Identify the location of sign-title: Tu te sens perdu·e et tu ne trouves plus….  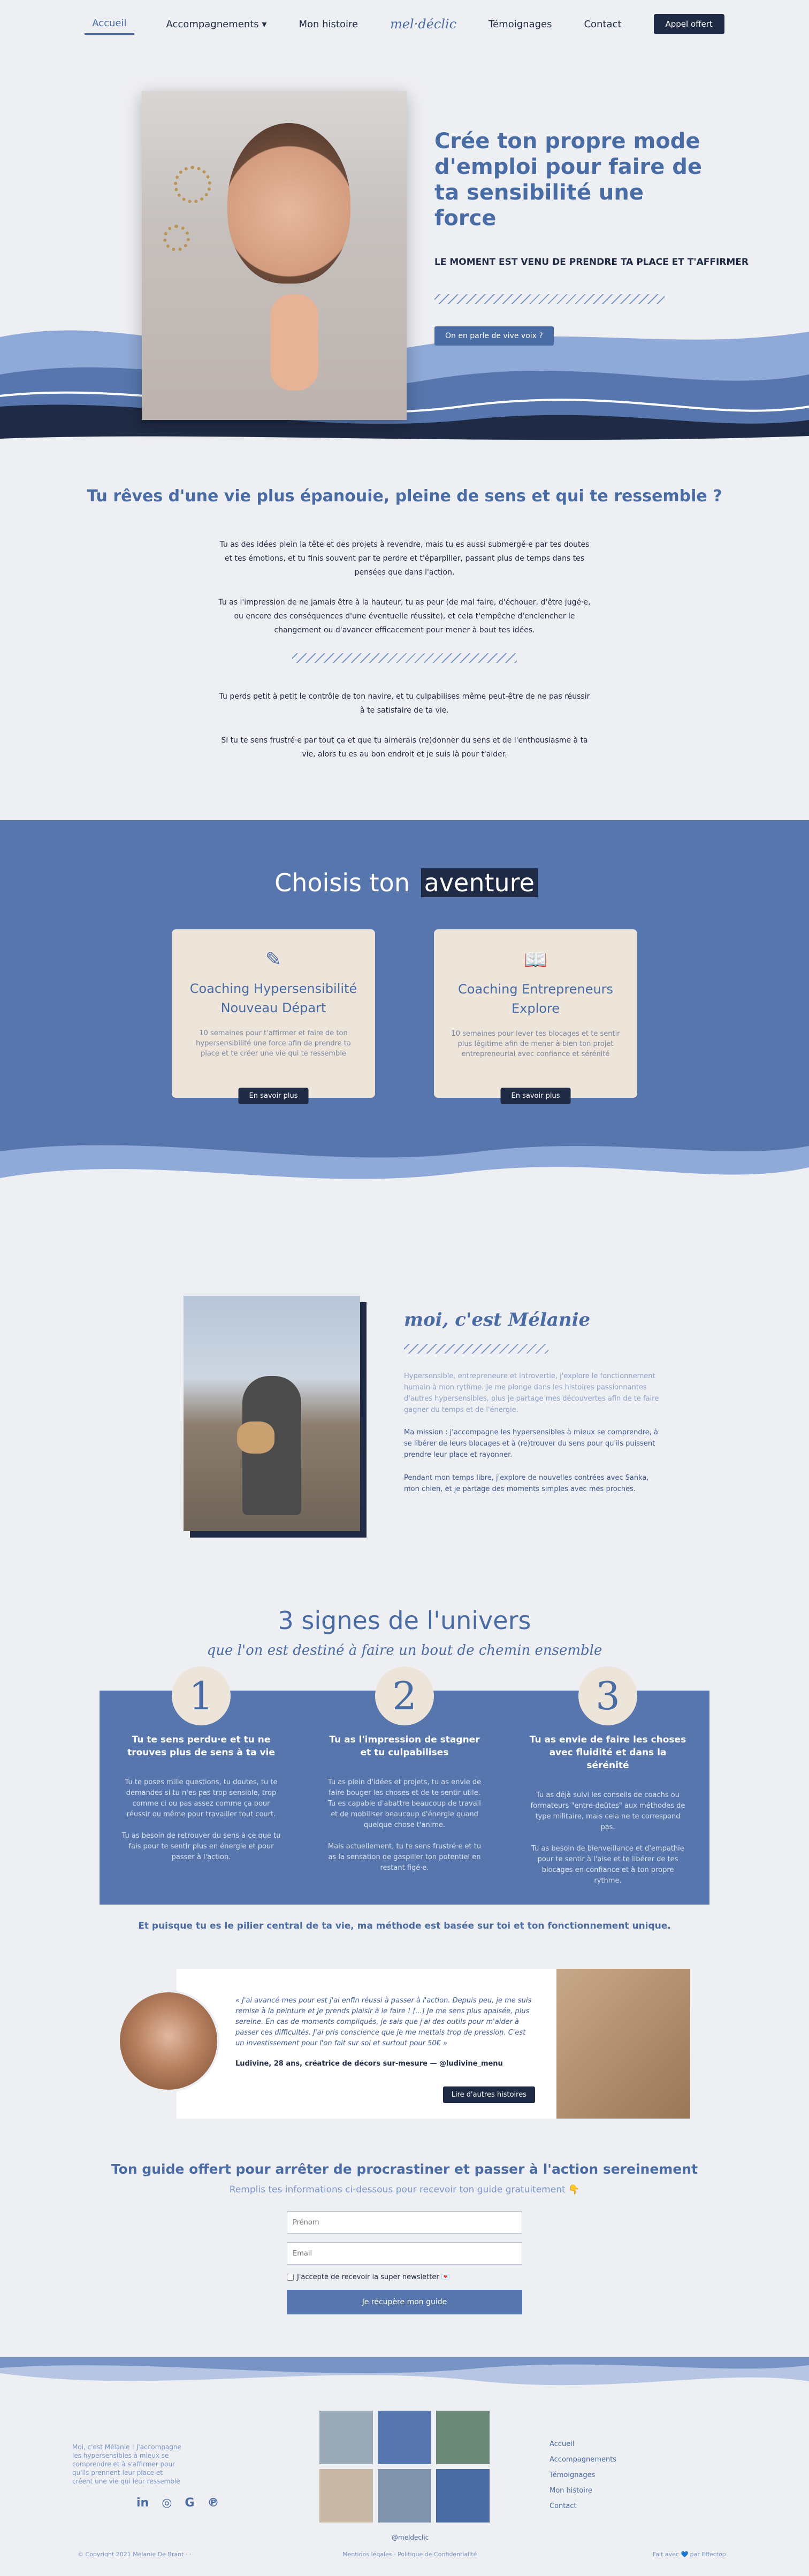
(201, 1746).